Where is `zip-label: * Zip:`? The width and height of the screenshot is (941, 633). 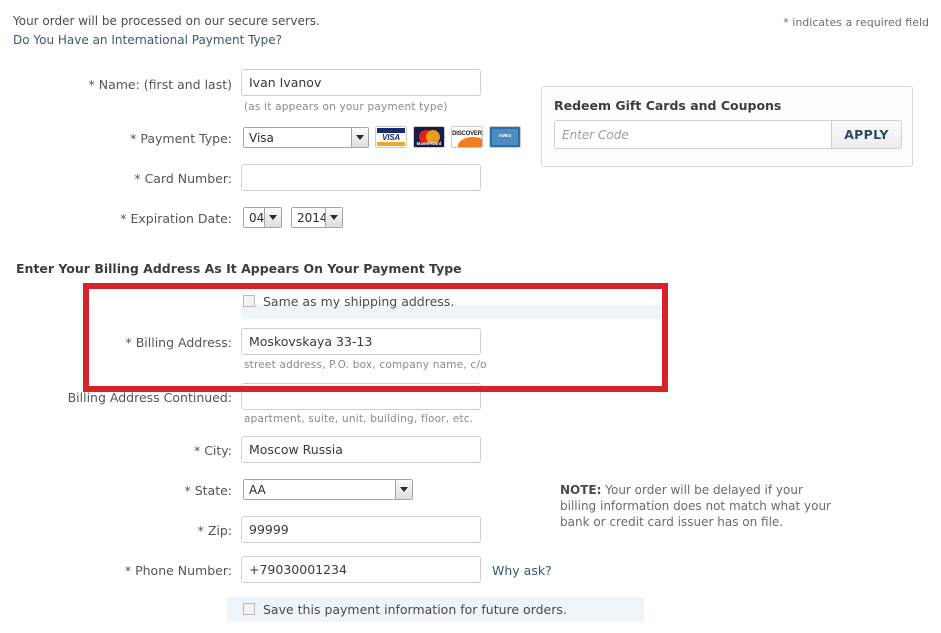
zip-label: * Zip: is located at coordinates (214, 530).